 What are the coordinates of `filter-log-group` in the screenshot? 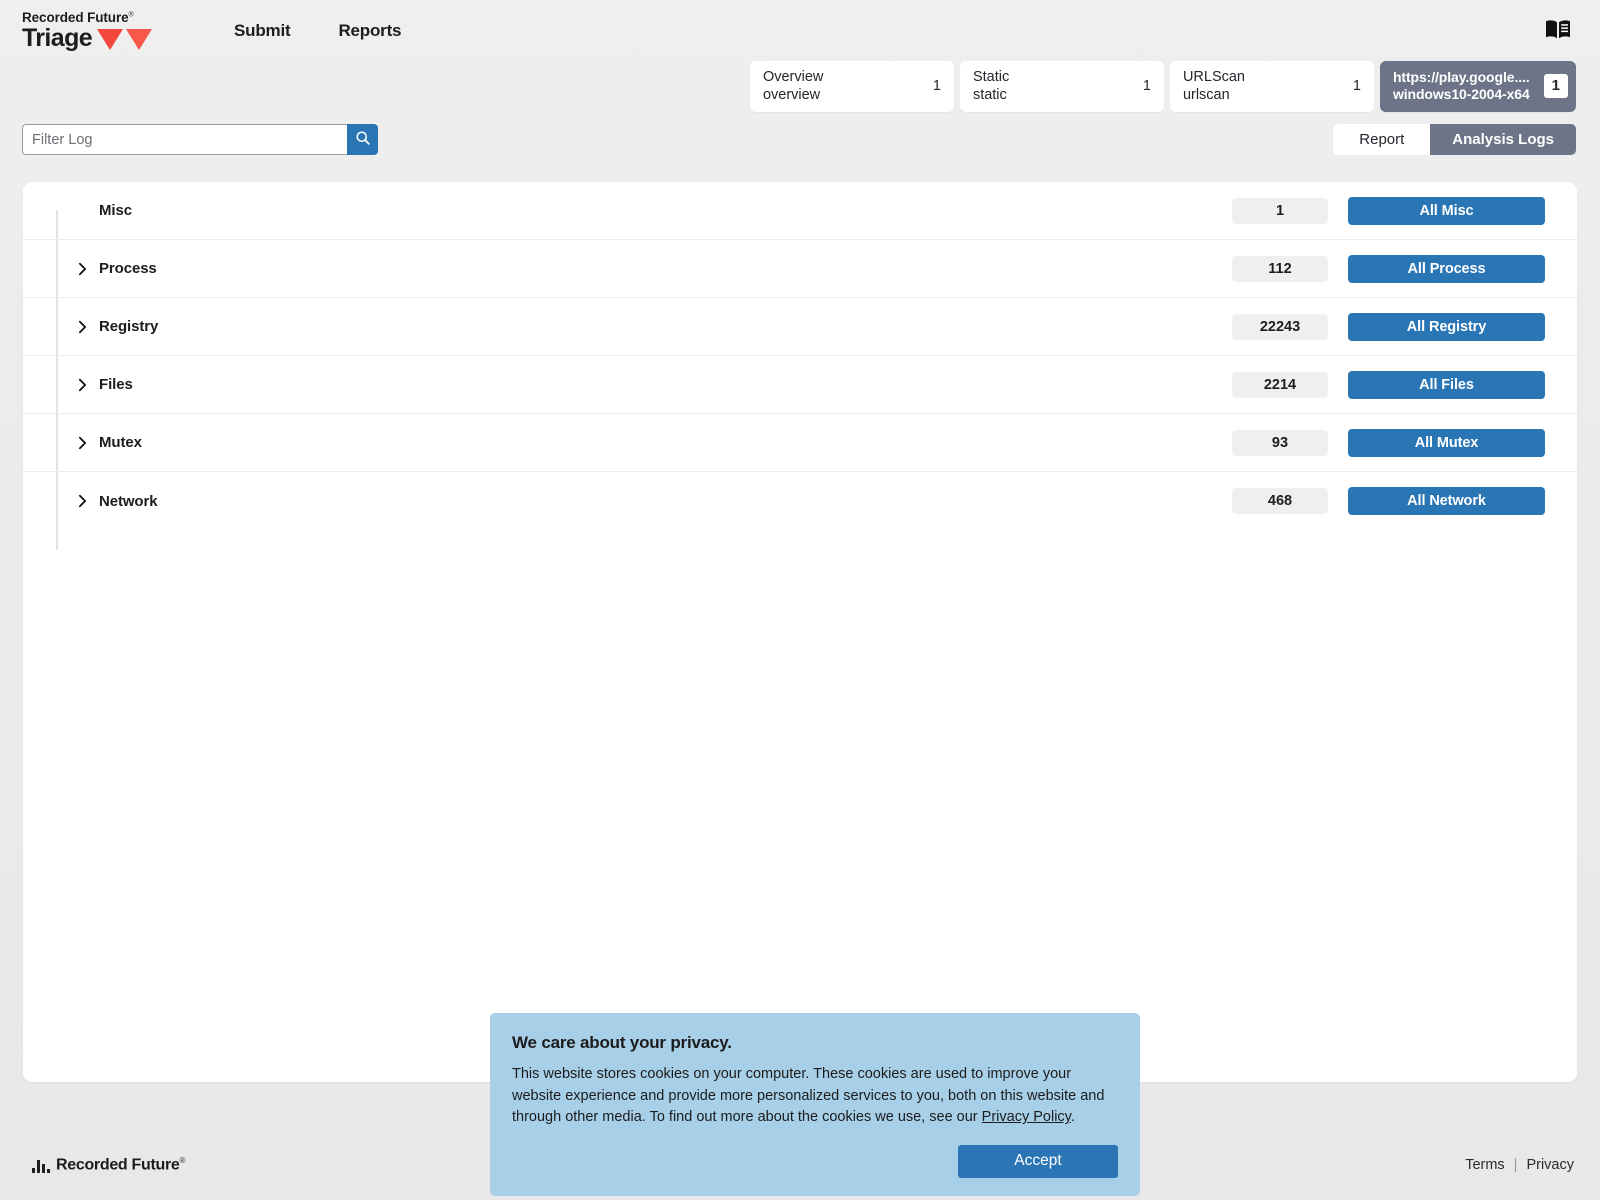 It's located at (200, 139).